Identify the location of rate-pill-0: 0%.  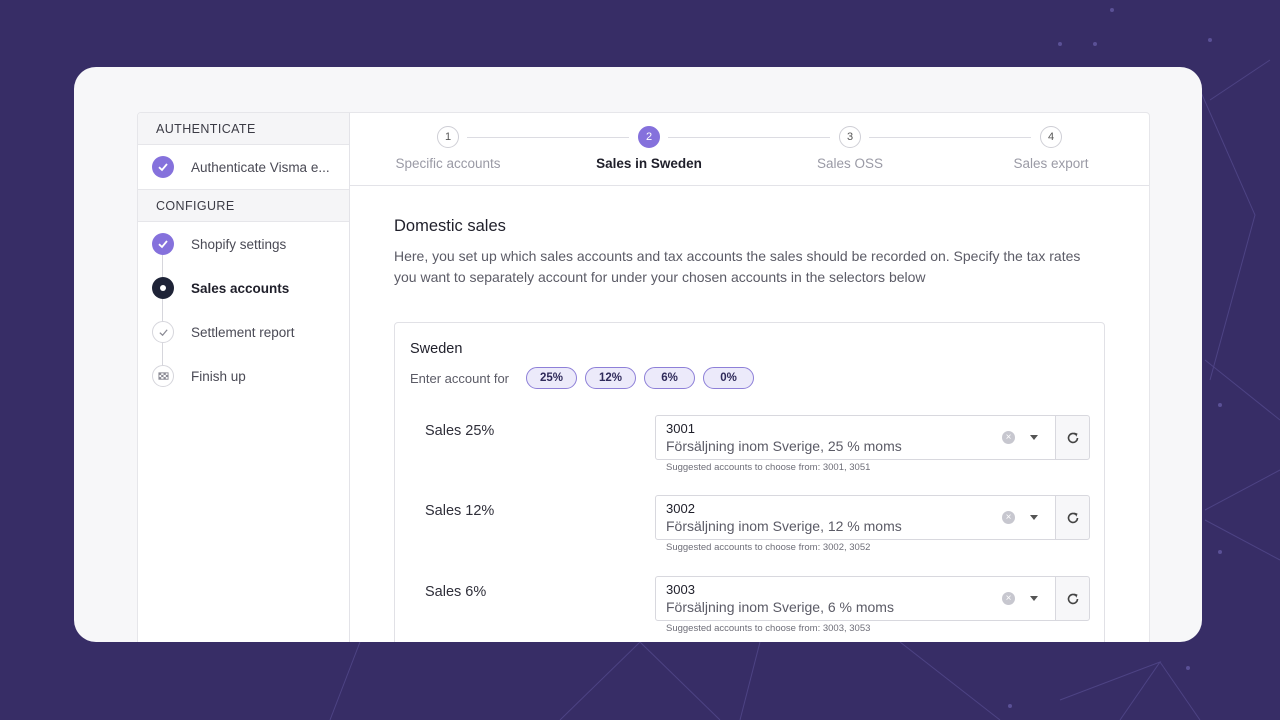
(728, 378).